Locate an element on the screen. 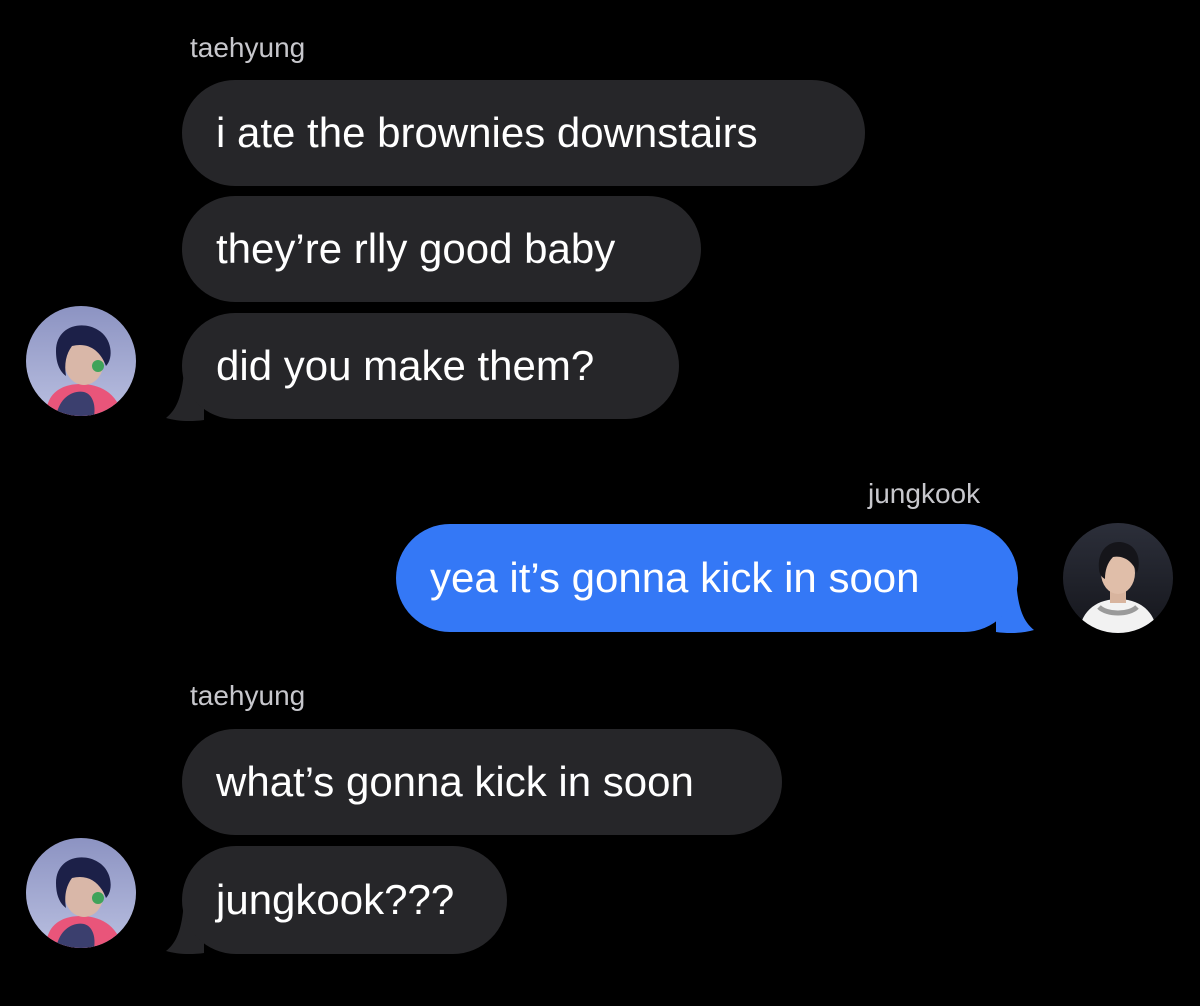 The image size is (1200, 1006). incoming-message-bubble: i ate the brownies downstairs is located at coordinates (523, 133).